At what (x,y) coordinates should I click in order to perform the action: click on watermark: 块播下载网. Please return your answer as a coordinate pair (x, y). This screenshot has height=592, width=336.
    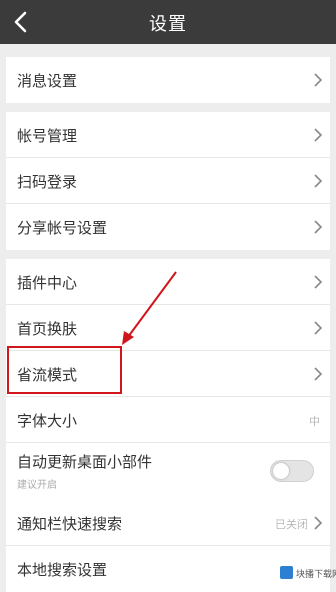
    Looking at the image, I should click on (308, 573).